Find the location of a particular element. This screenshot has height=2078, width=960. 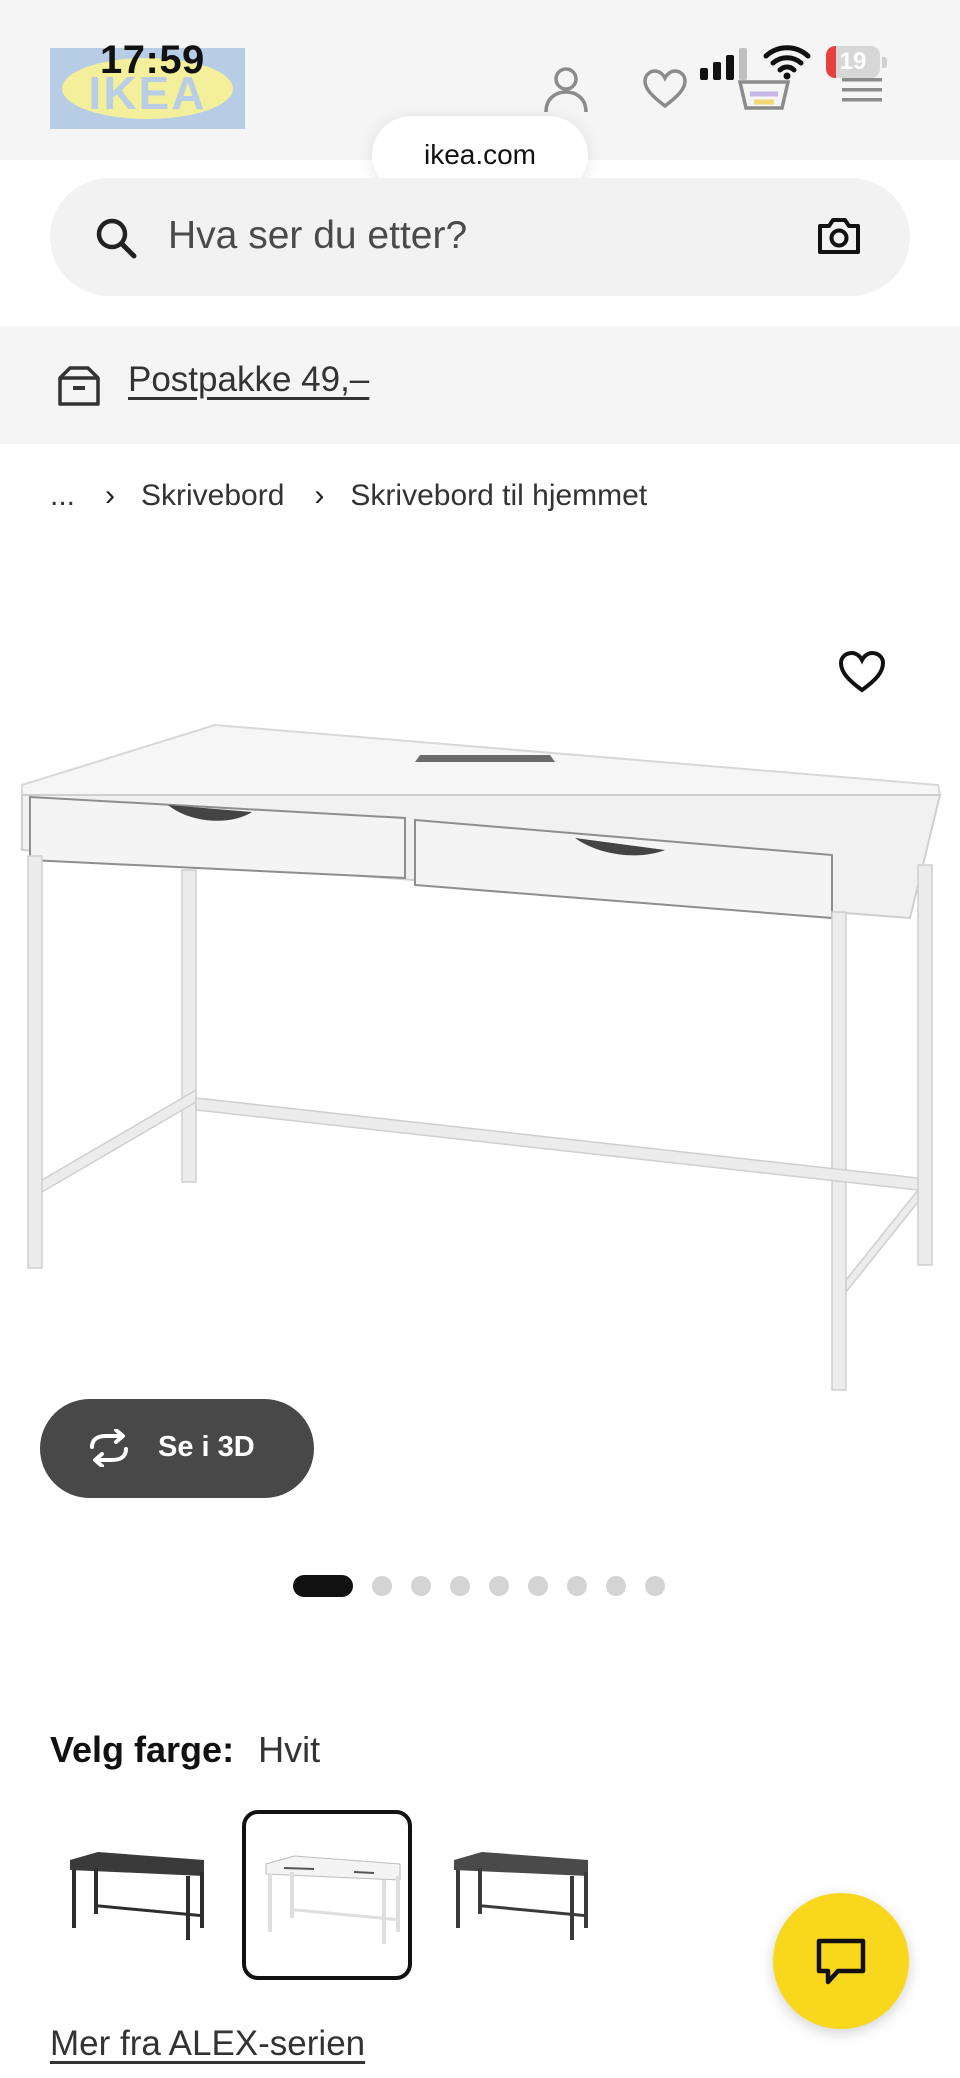

color-swatch-black is located at coordinates (135, 1895).